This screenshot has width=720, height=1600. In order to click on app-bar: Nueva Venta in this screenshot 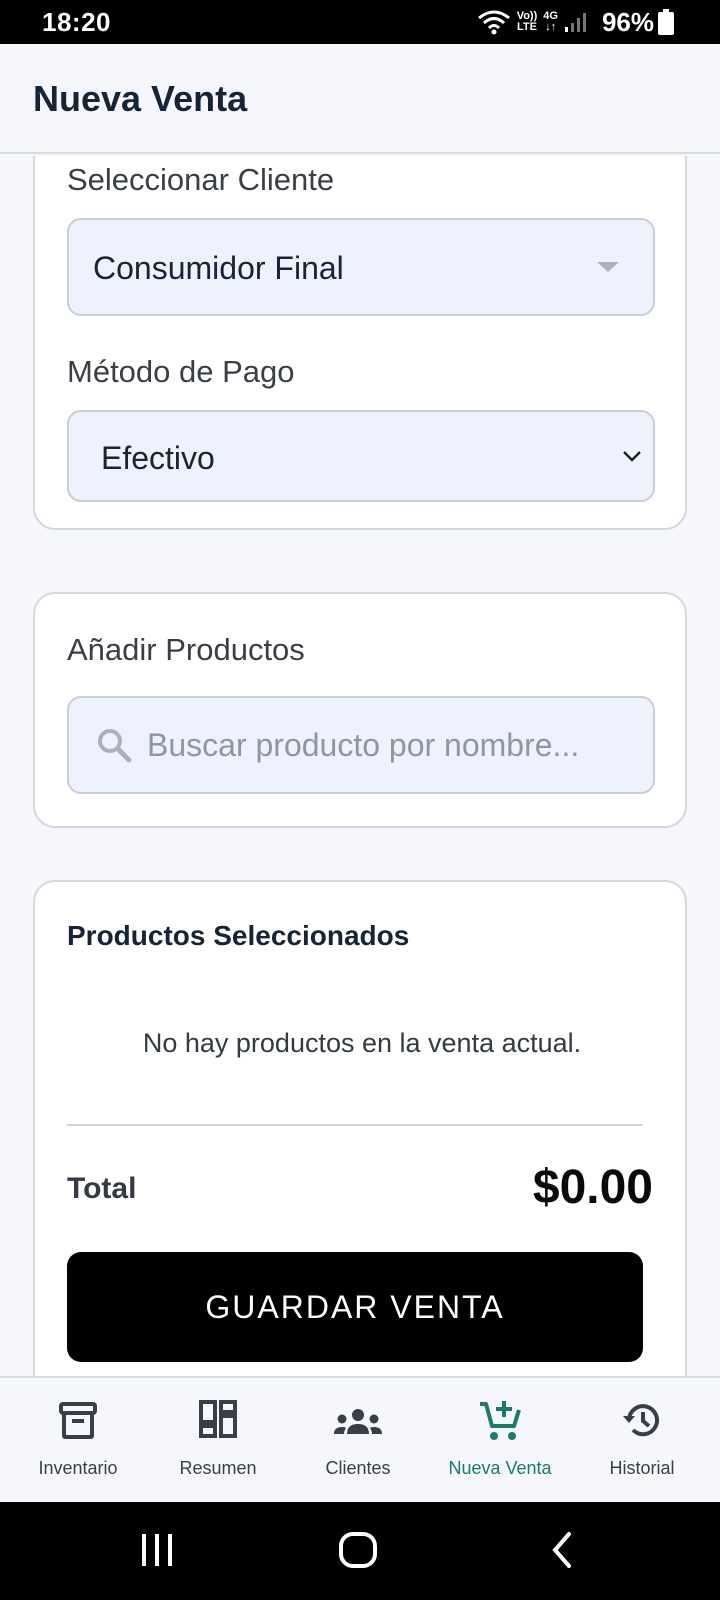, I will do `click(360, 99)`.